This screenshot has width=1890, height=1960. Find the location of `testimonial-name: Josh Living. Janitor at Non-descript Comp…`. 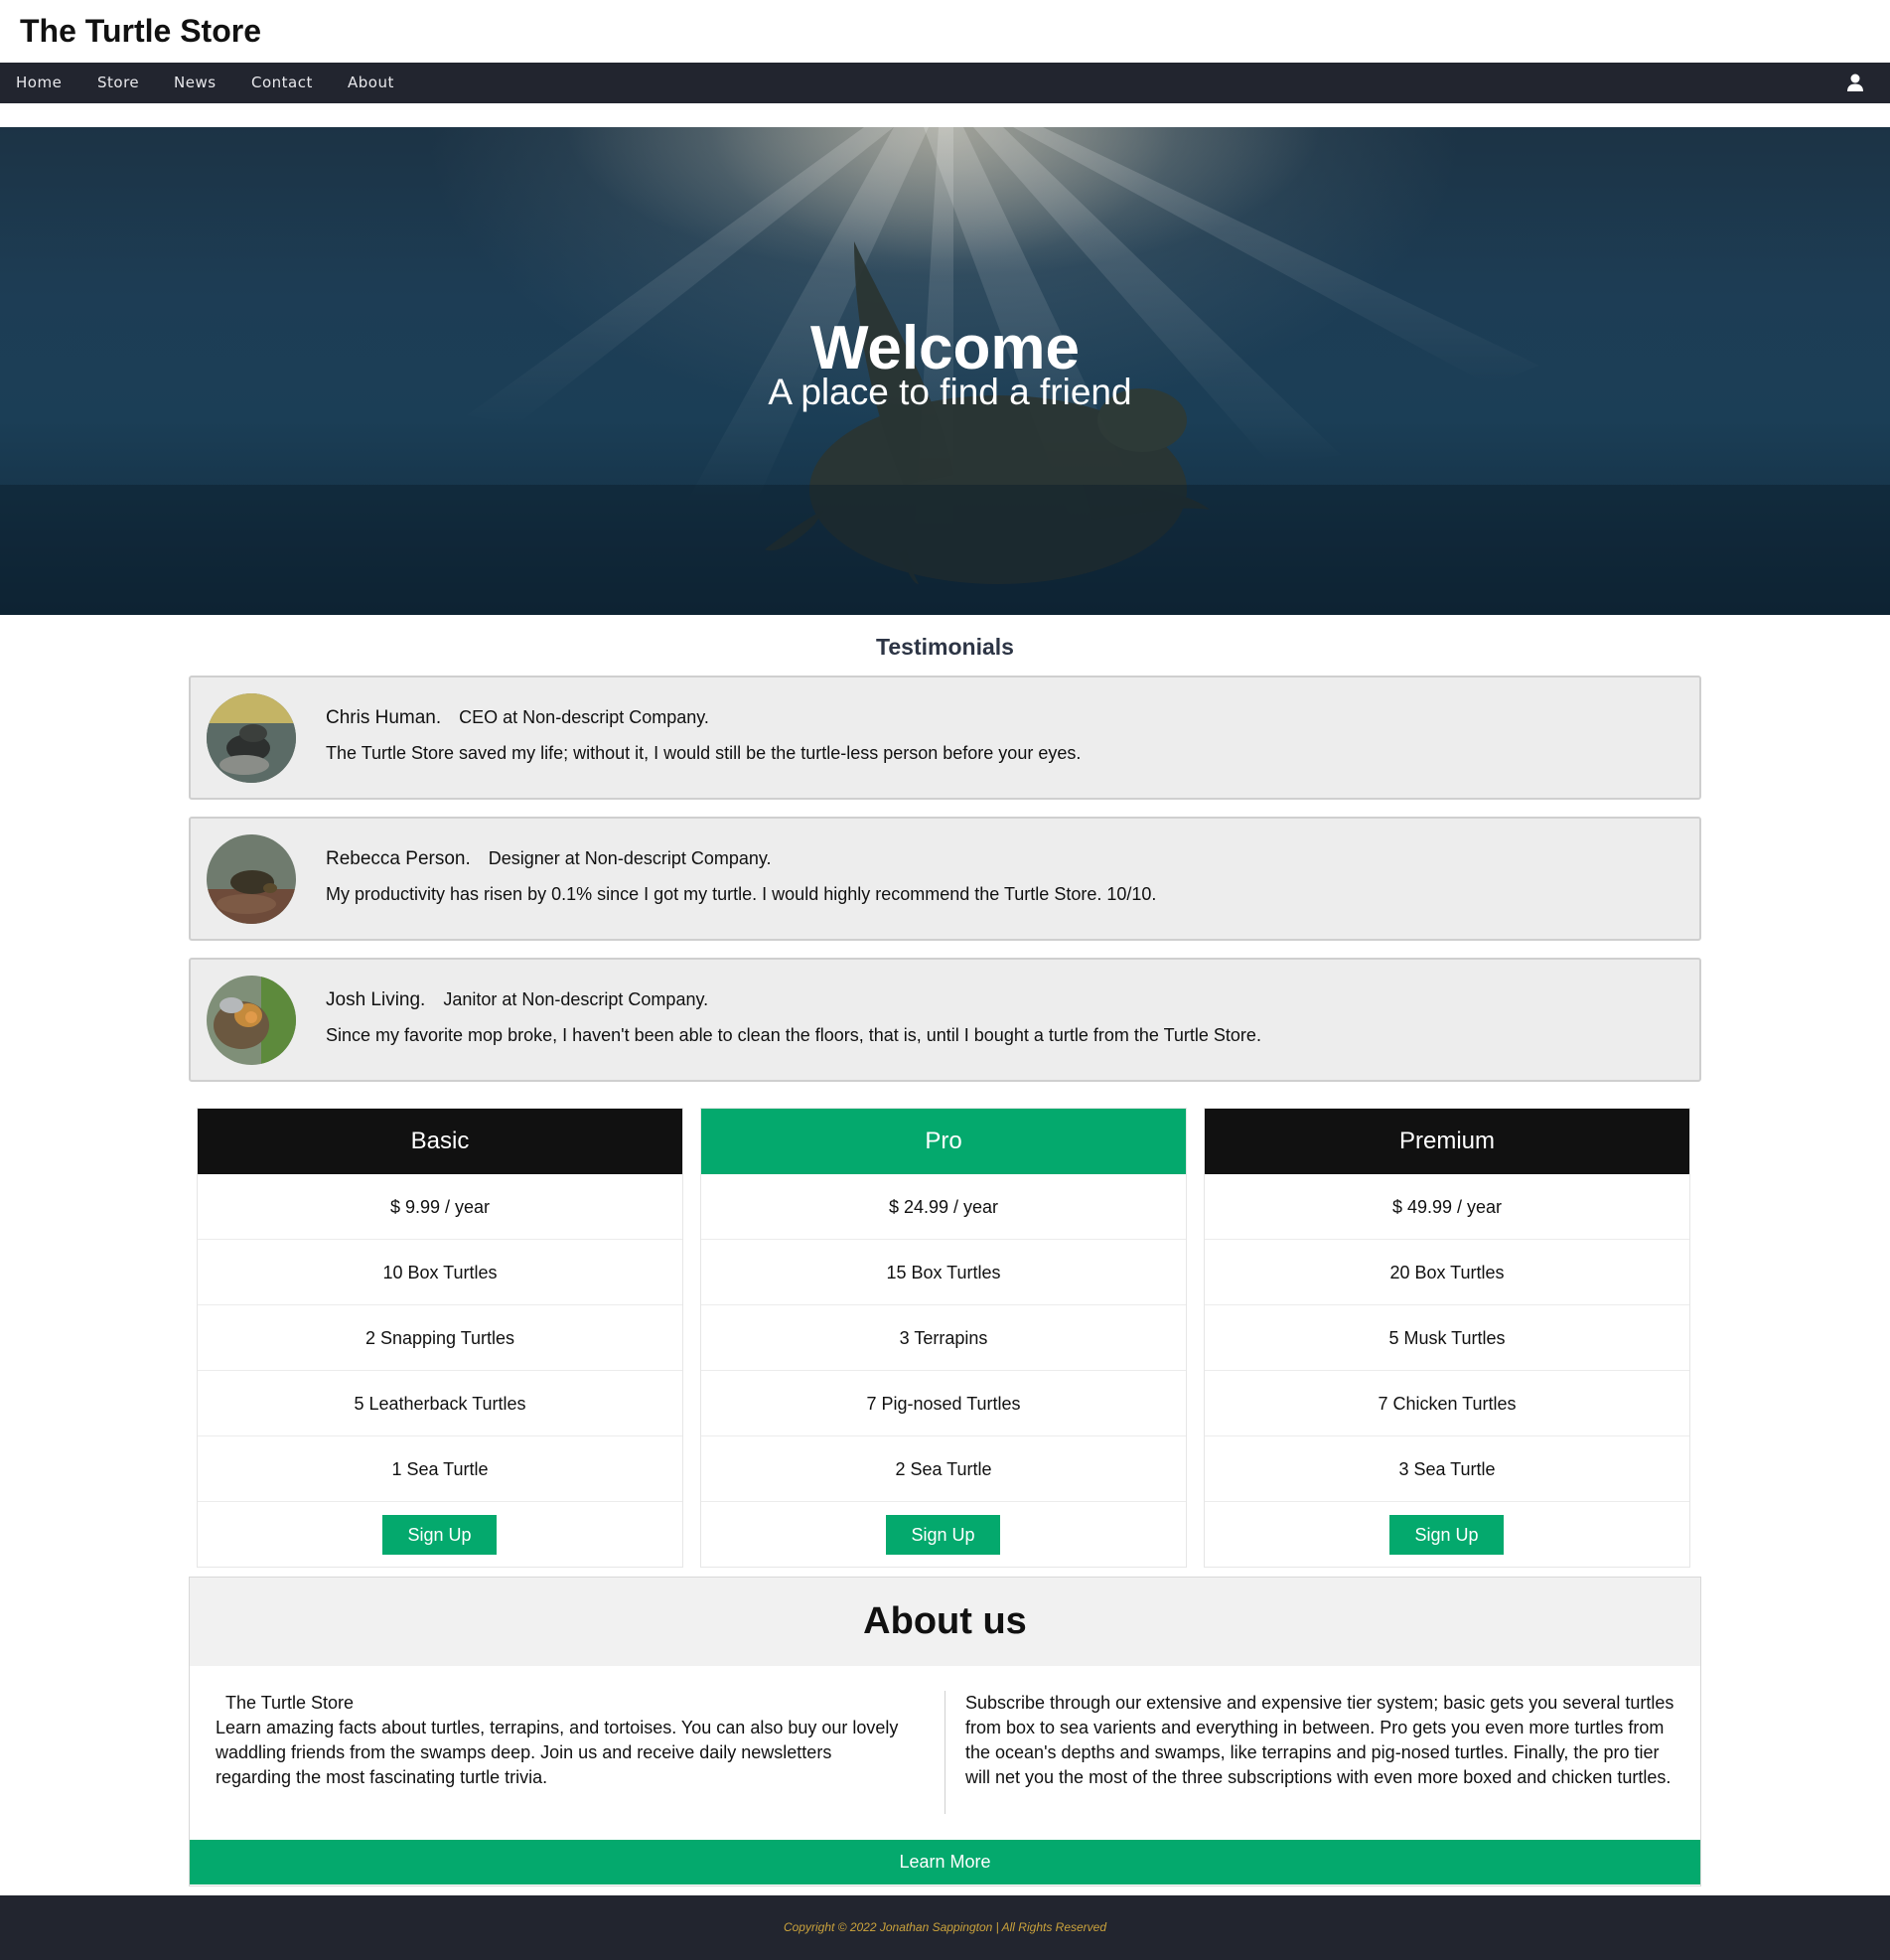

testimonial-name: Josh Living. Janitor at Non-descript Comp… is located at coordinates (517, 999).